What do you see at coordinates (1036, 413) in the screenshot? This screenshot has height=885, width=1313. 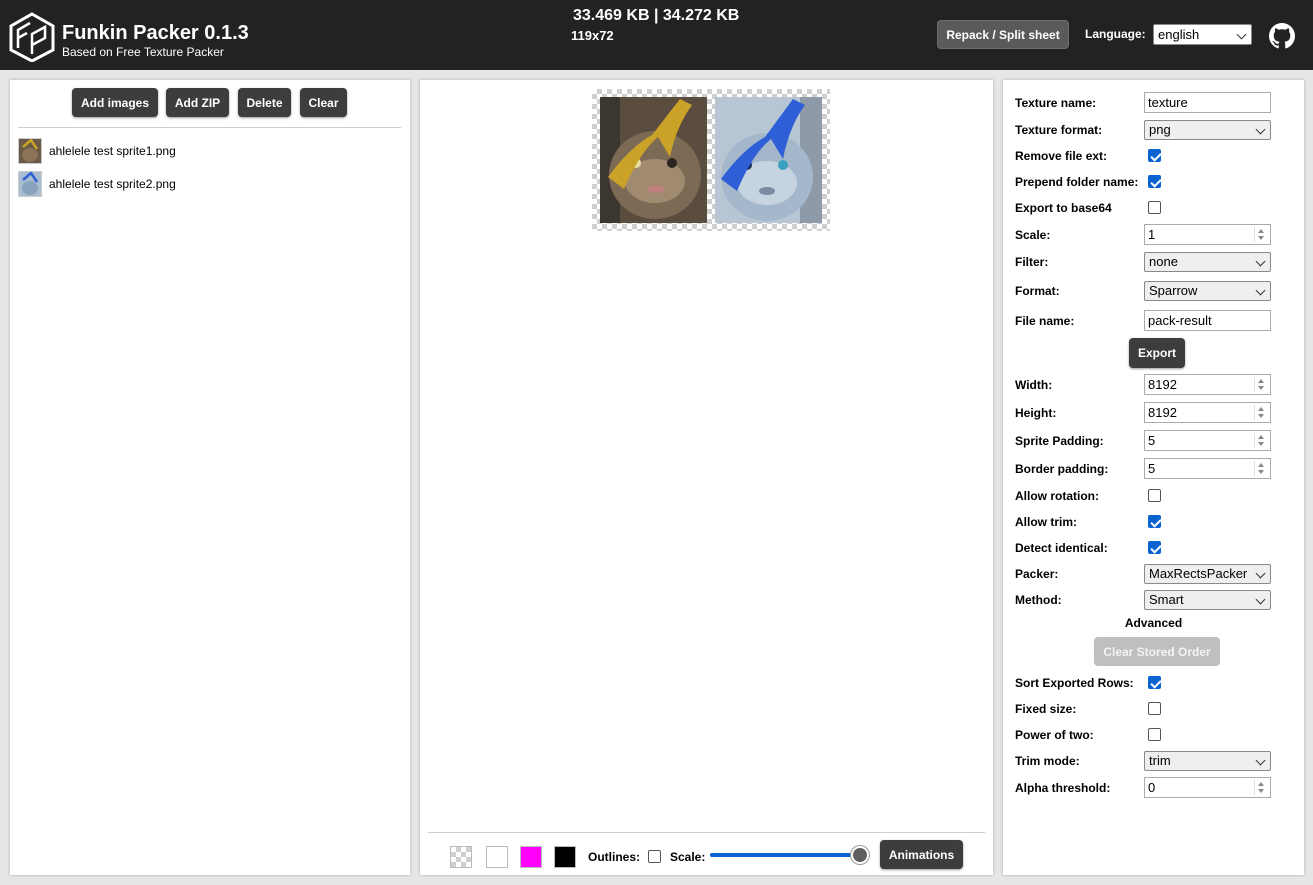 I see `height-label: Height:` at bounding box center [1036, 413].